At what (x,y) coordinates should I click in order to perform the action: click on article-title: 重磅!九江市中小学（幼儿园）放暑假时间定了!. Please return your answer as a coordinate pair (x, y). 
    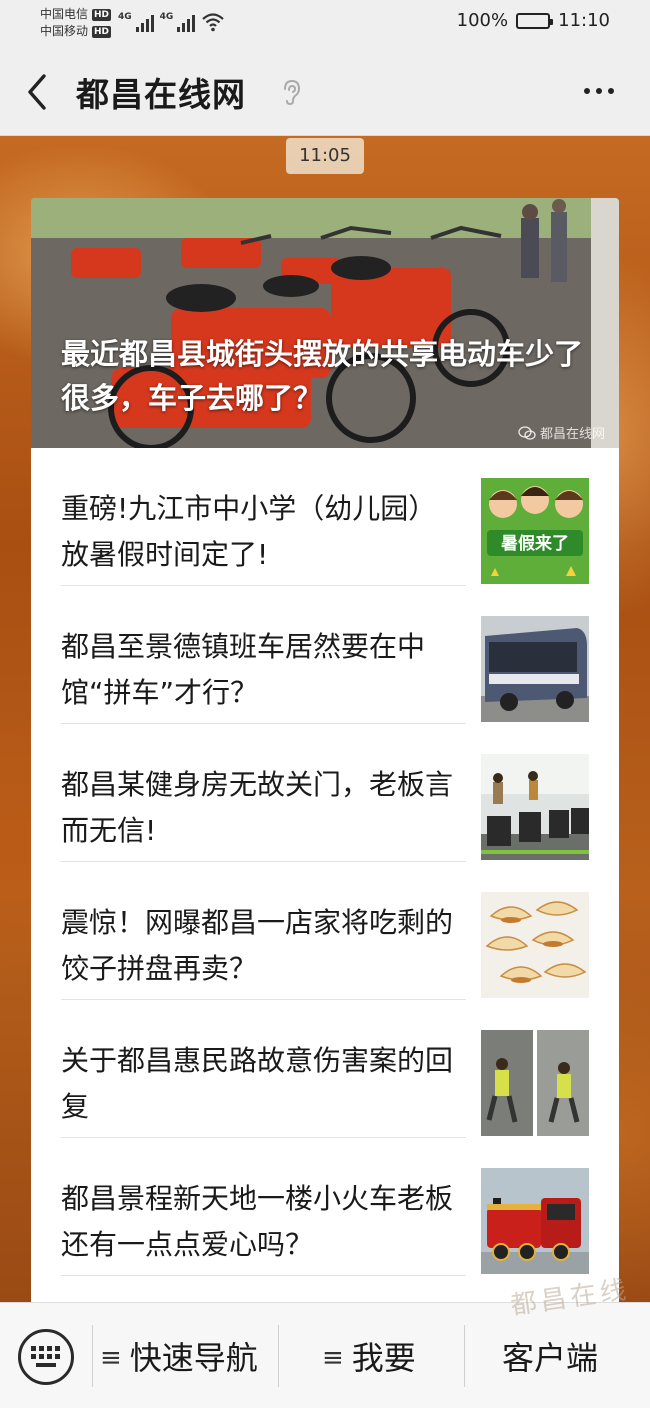
    Looking at the image, I should click on (249, 531).